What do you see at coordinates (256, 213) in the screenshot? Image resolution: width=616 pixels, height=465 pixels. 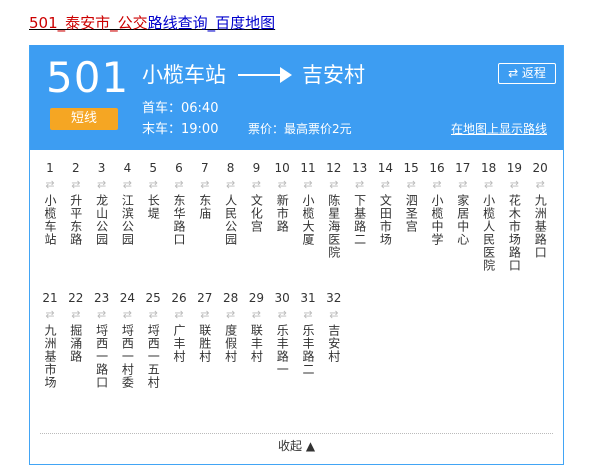 I see `stop-name: 文化宫` at bounding box center [256, 213].